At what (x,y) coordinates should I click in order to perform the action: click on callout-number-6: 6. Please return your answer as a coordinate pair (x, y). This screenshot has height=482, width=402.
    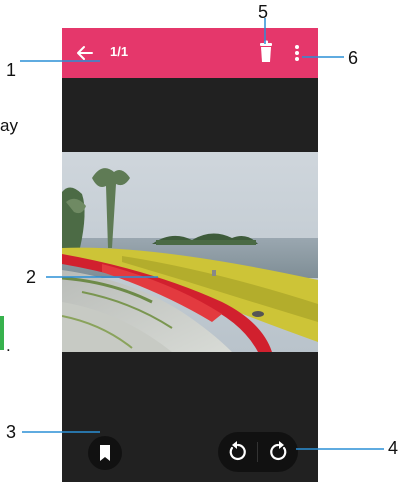
    Looking at the image, I should click on (353, 58).